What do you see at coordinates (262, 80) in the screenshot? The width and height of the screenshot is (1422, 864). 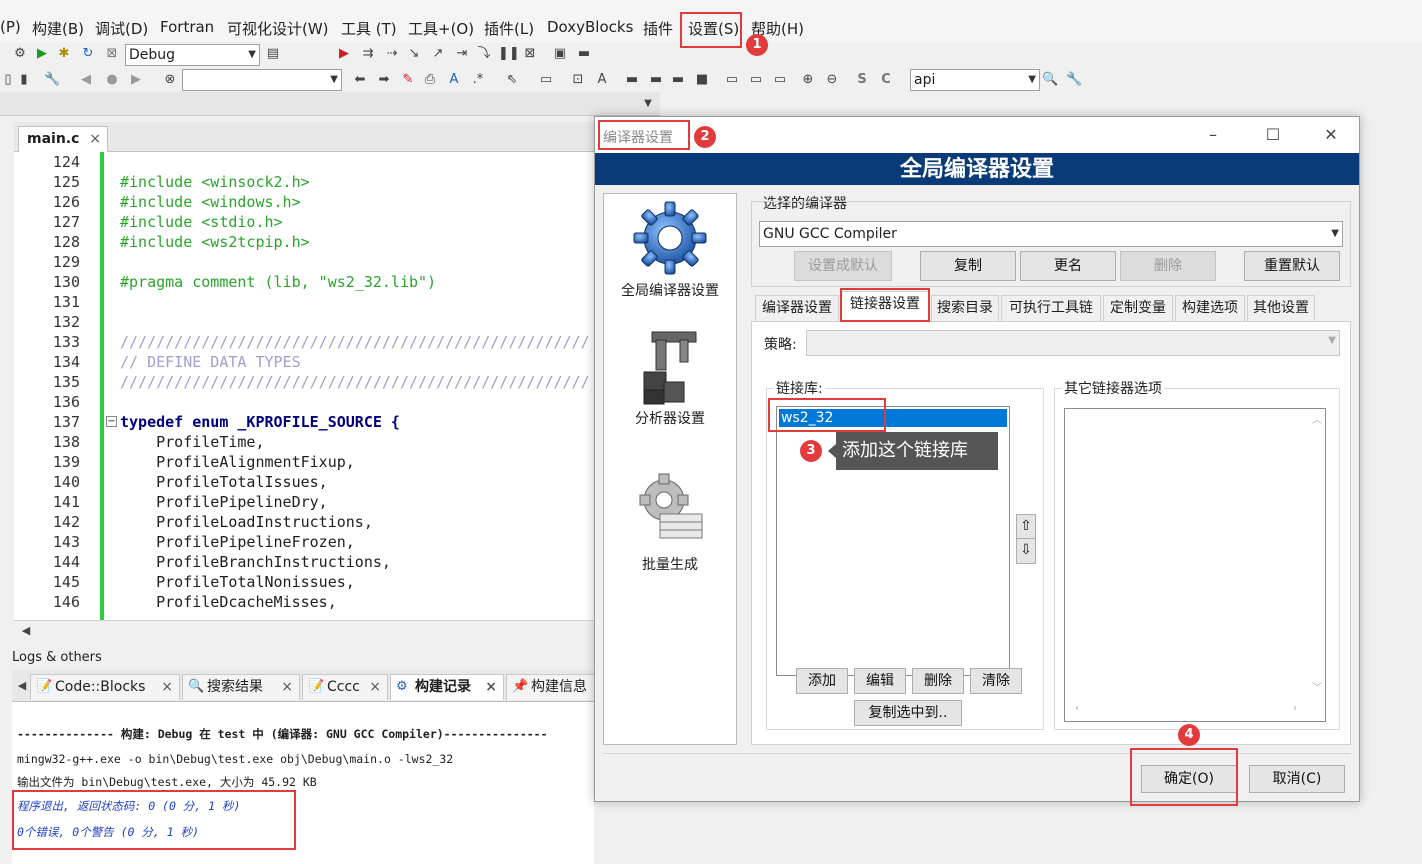 I see `function-select: ▼` at bounding box center [262, 80].